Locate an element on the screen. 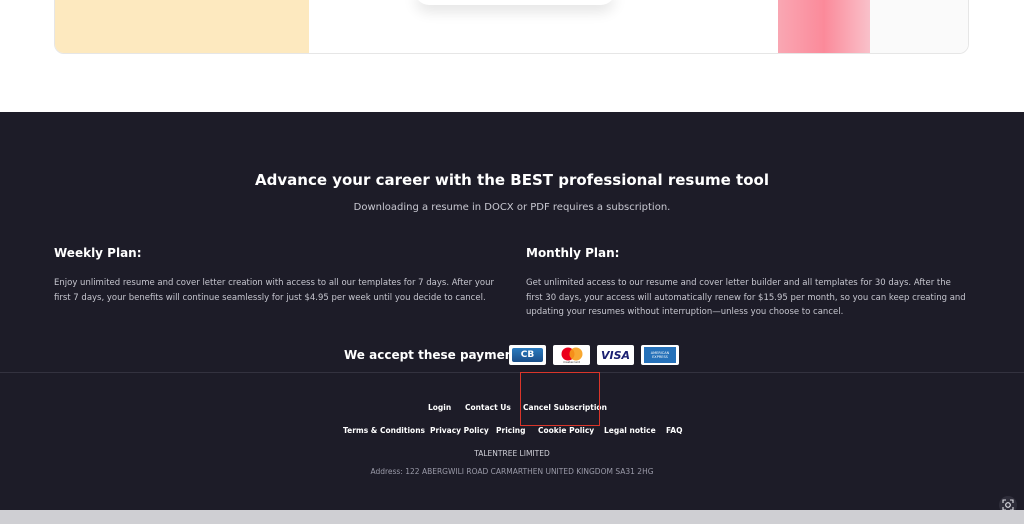  template-preview-card is located at coordinates (511, 27).